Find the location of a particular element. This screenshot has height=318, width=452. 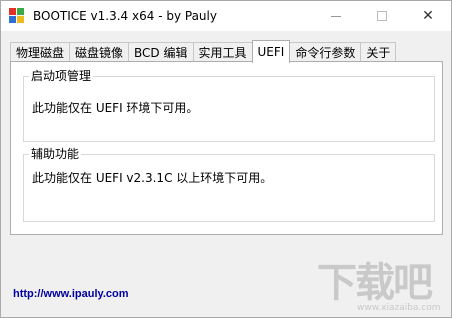

boot-manager-message: 此功能仅在 UEFI 环境下可用。 is located at coordinates (115, 108).